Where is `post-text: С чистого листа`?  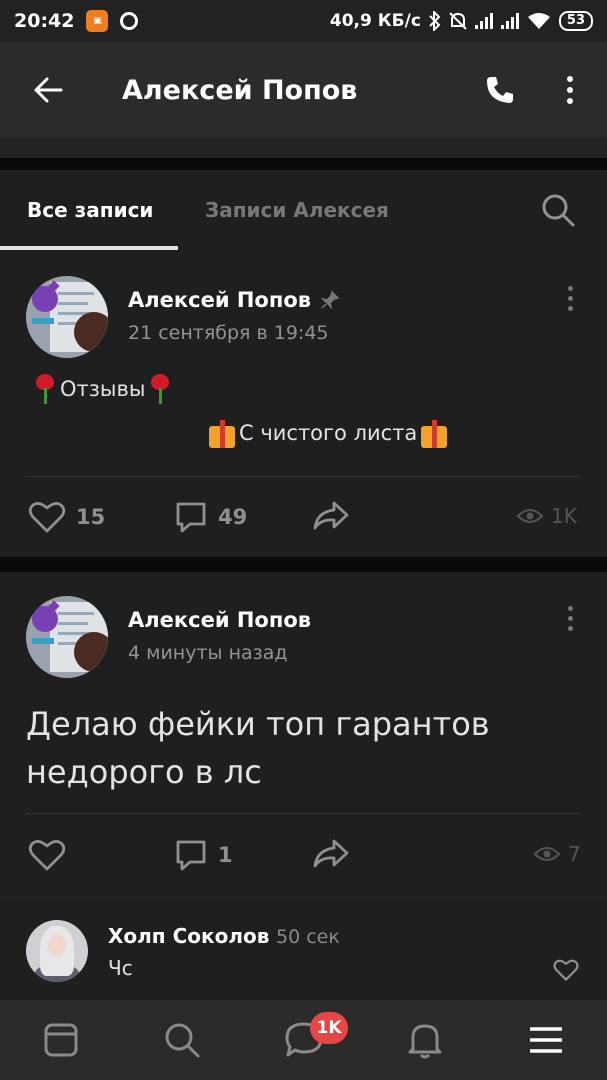
post-text: С чистого листа is located at coordinates (328, 433).